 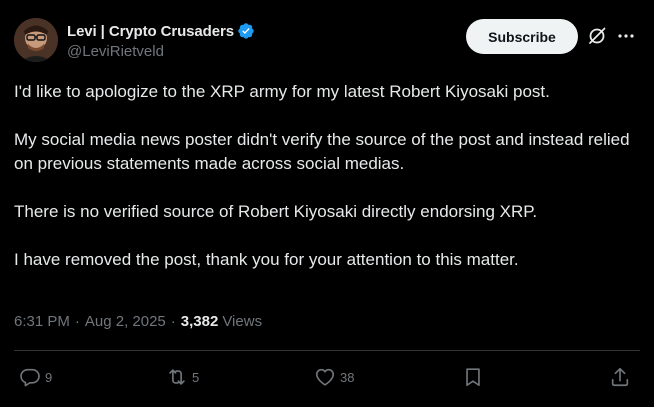 I want to click on reply-icon, so click(x=30, y=377).